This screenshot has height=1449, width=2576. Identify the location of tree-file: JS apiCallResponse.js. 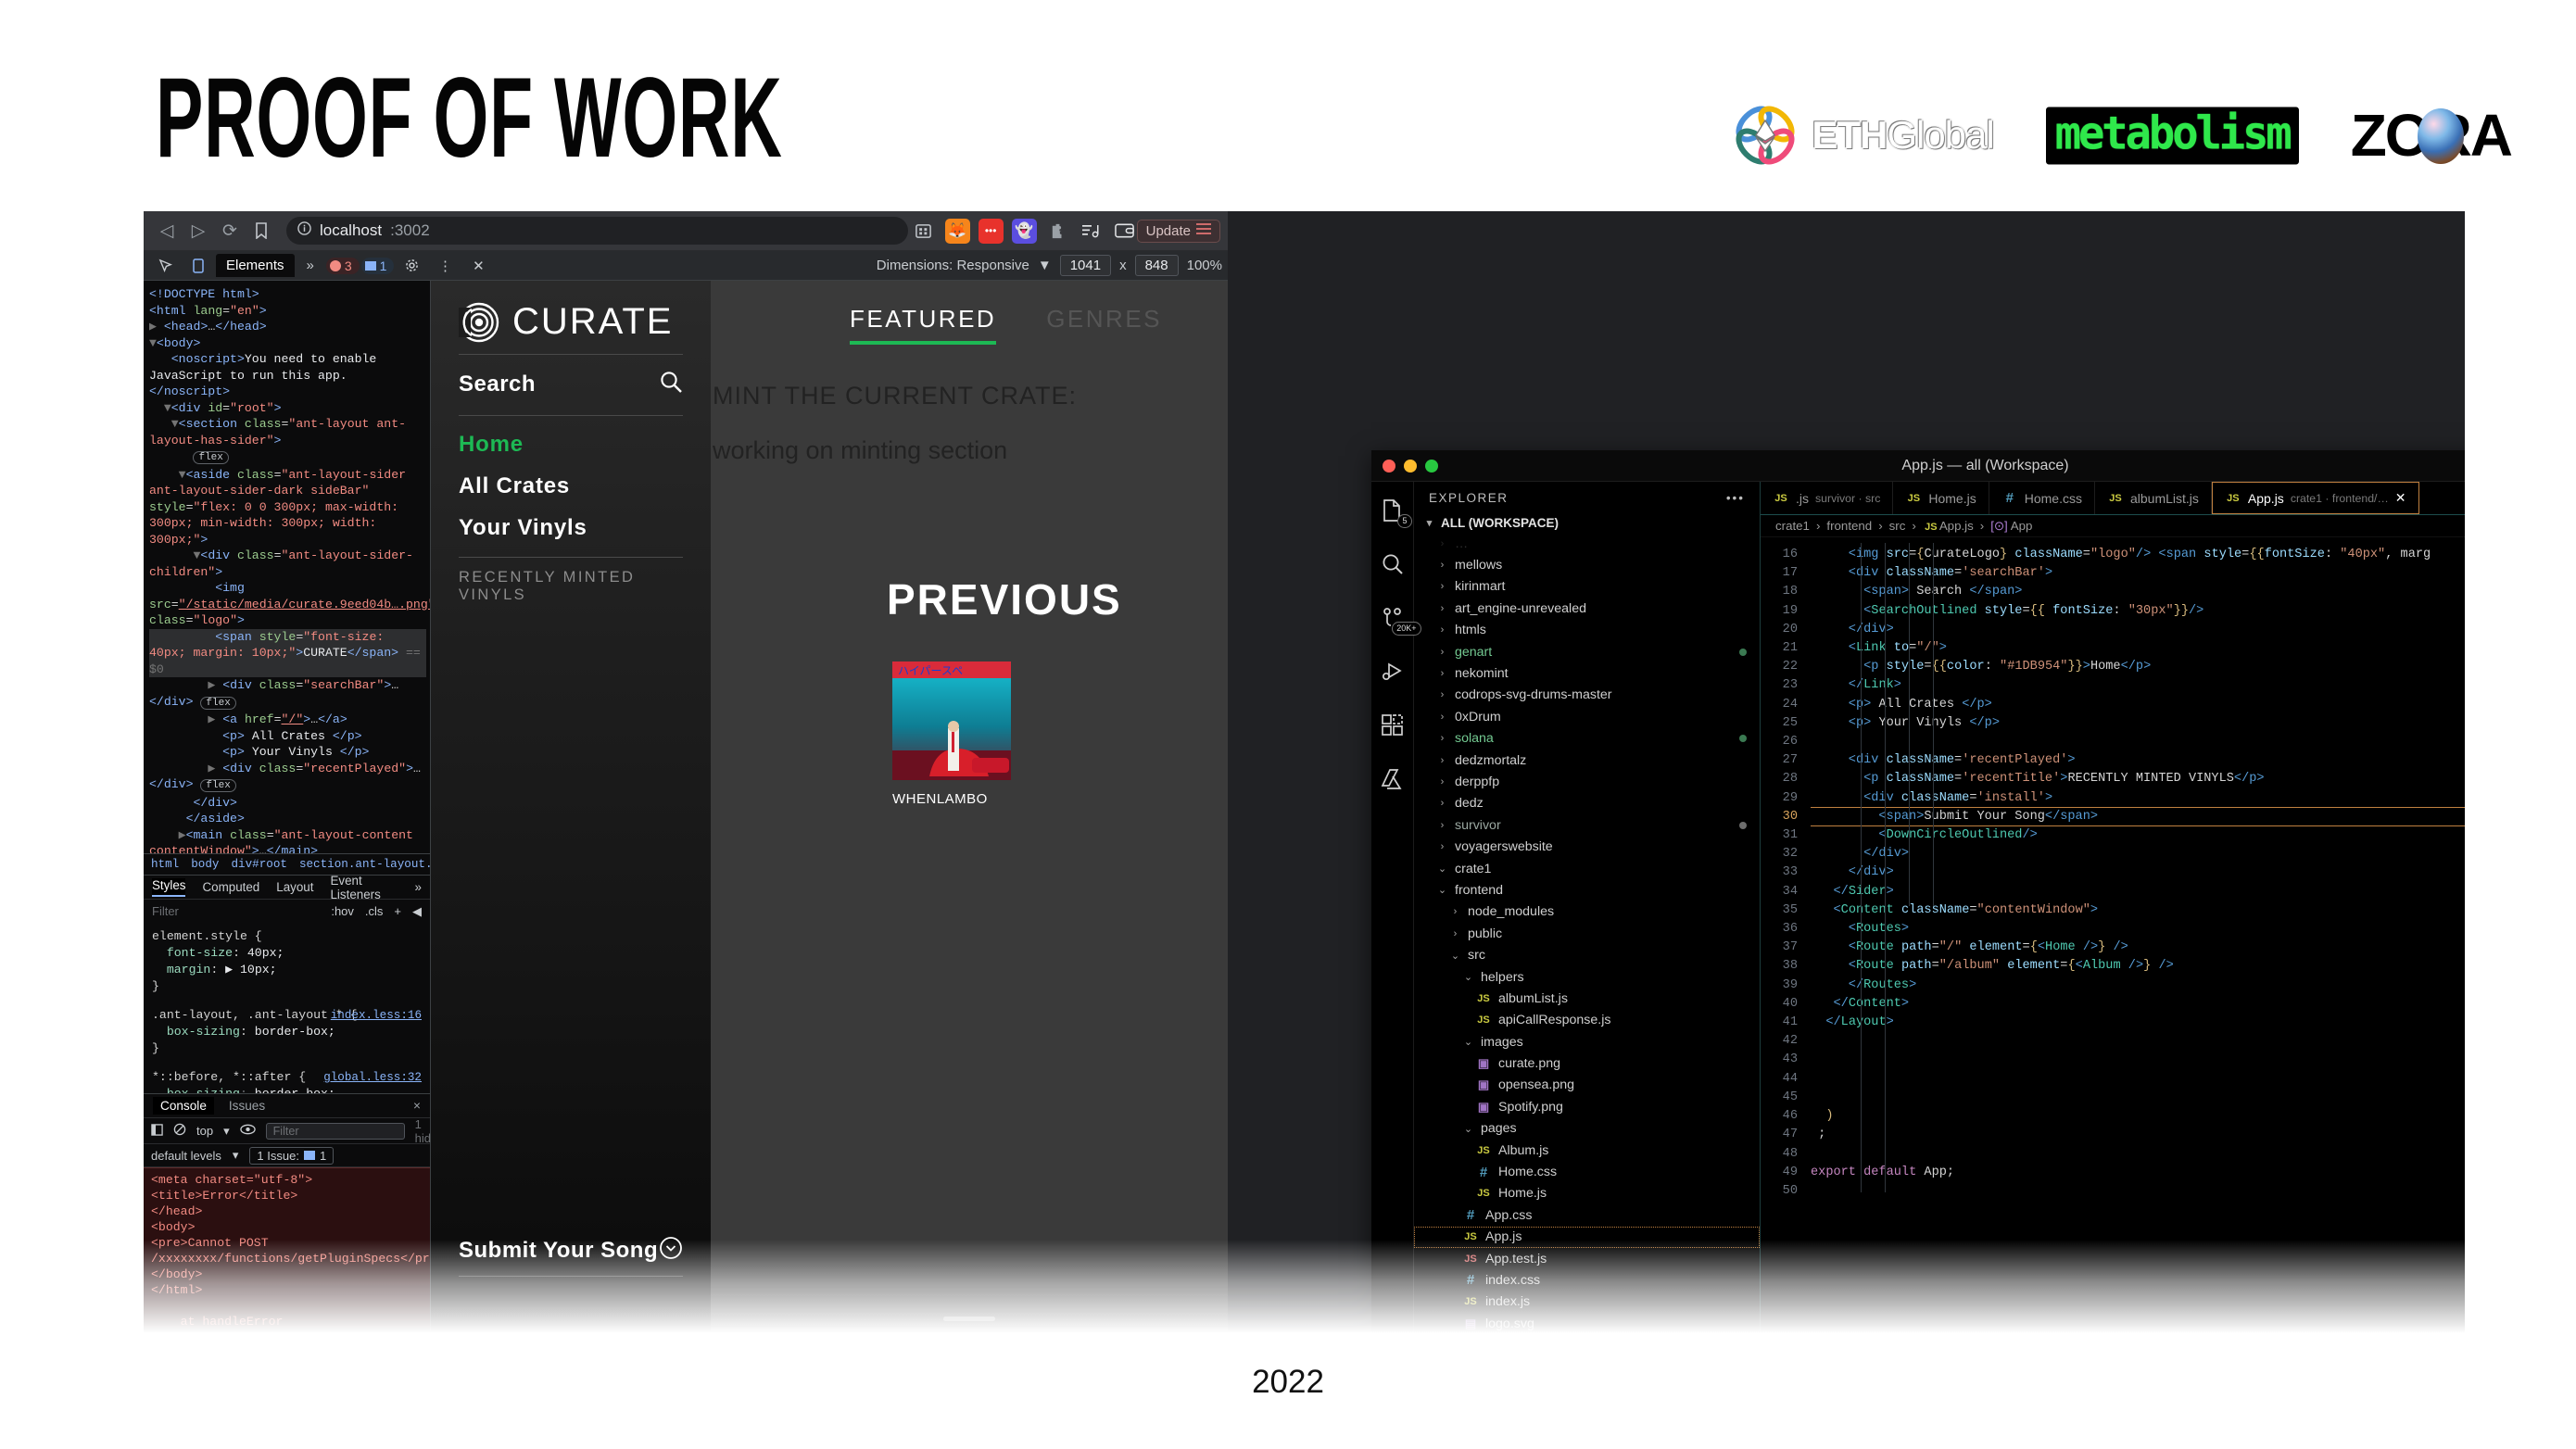
(1587, 1020).